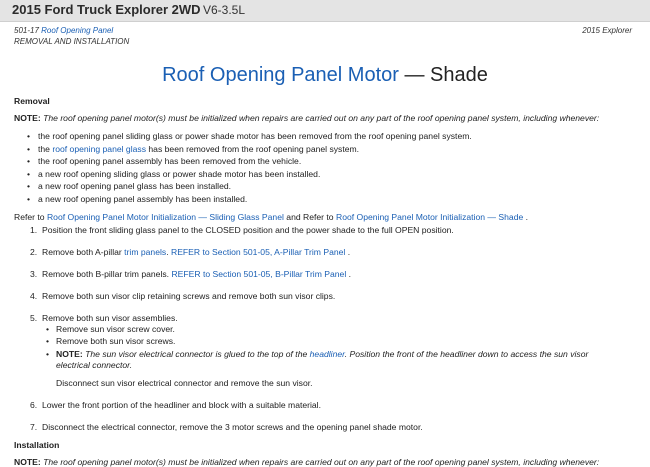  What do you see at coordinates (280, 75) in the screenshot?
I see `page-title-link: Roof Opening Panel Motor` at bounding box center [280, 75].